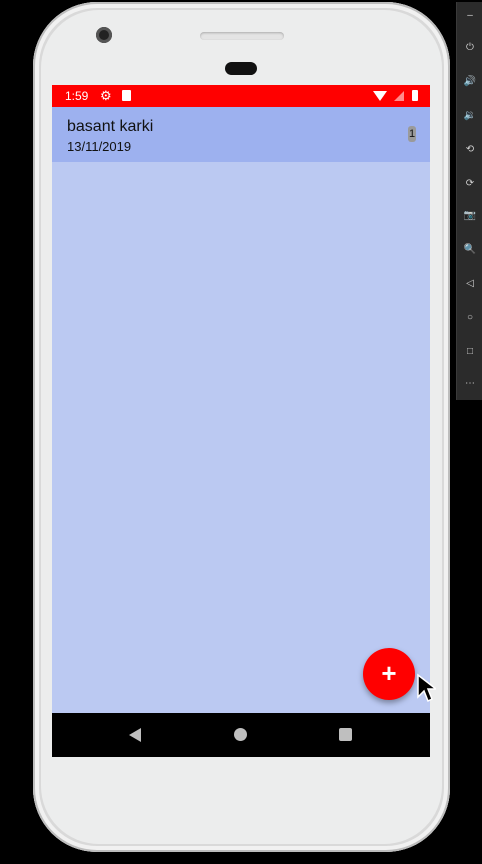 The image size is (482, 864). I want to click on navigation-bar, so click(241, 735).